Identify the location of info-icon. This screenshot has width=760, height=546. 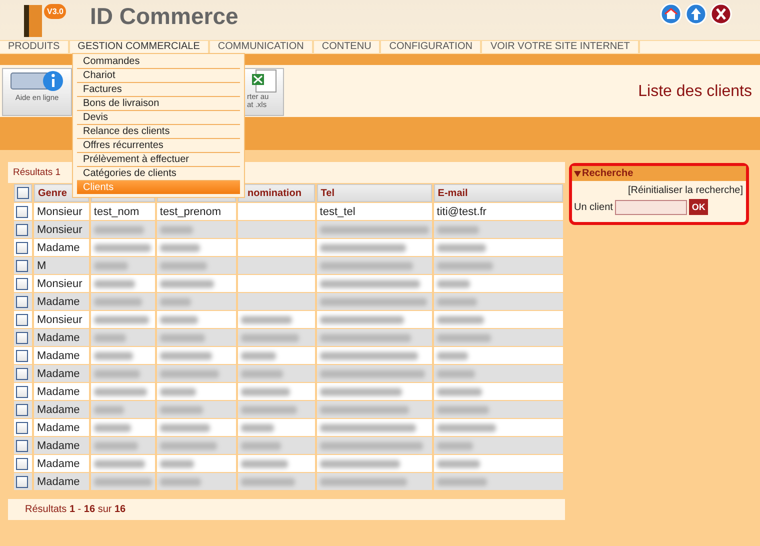
(37, 81).